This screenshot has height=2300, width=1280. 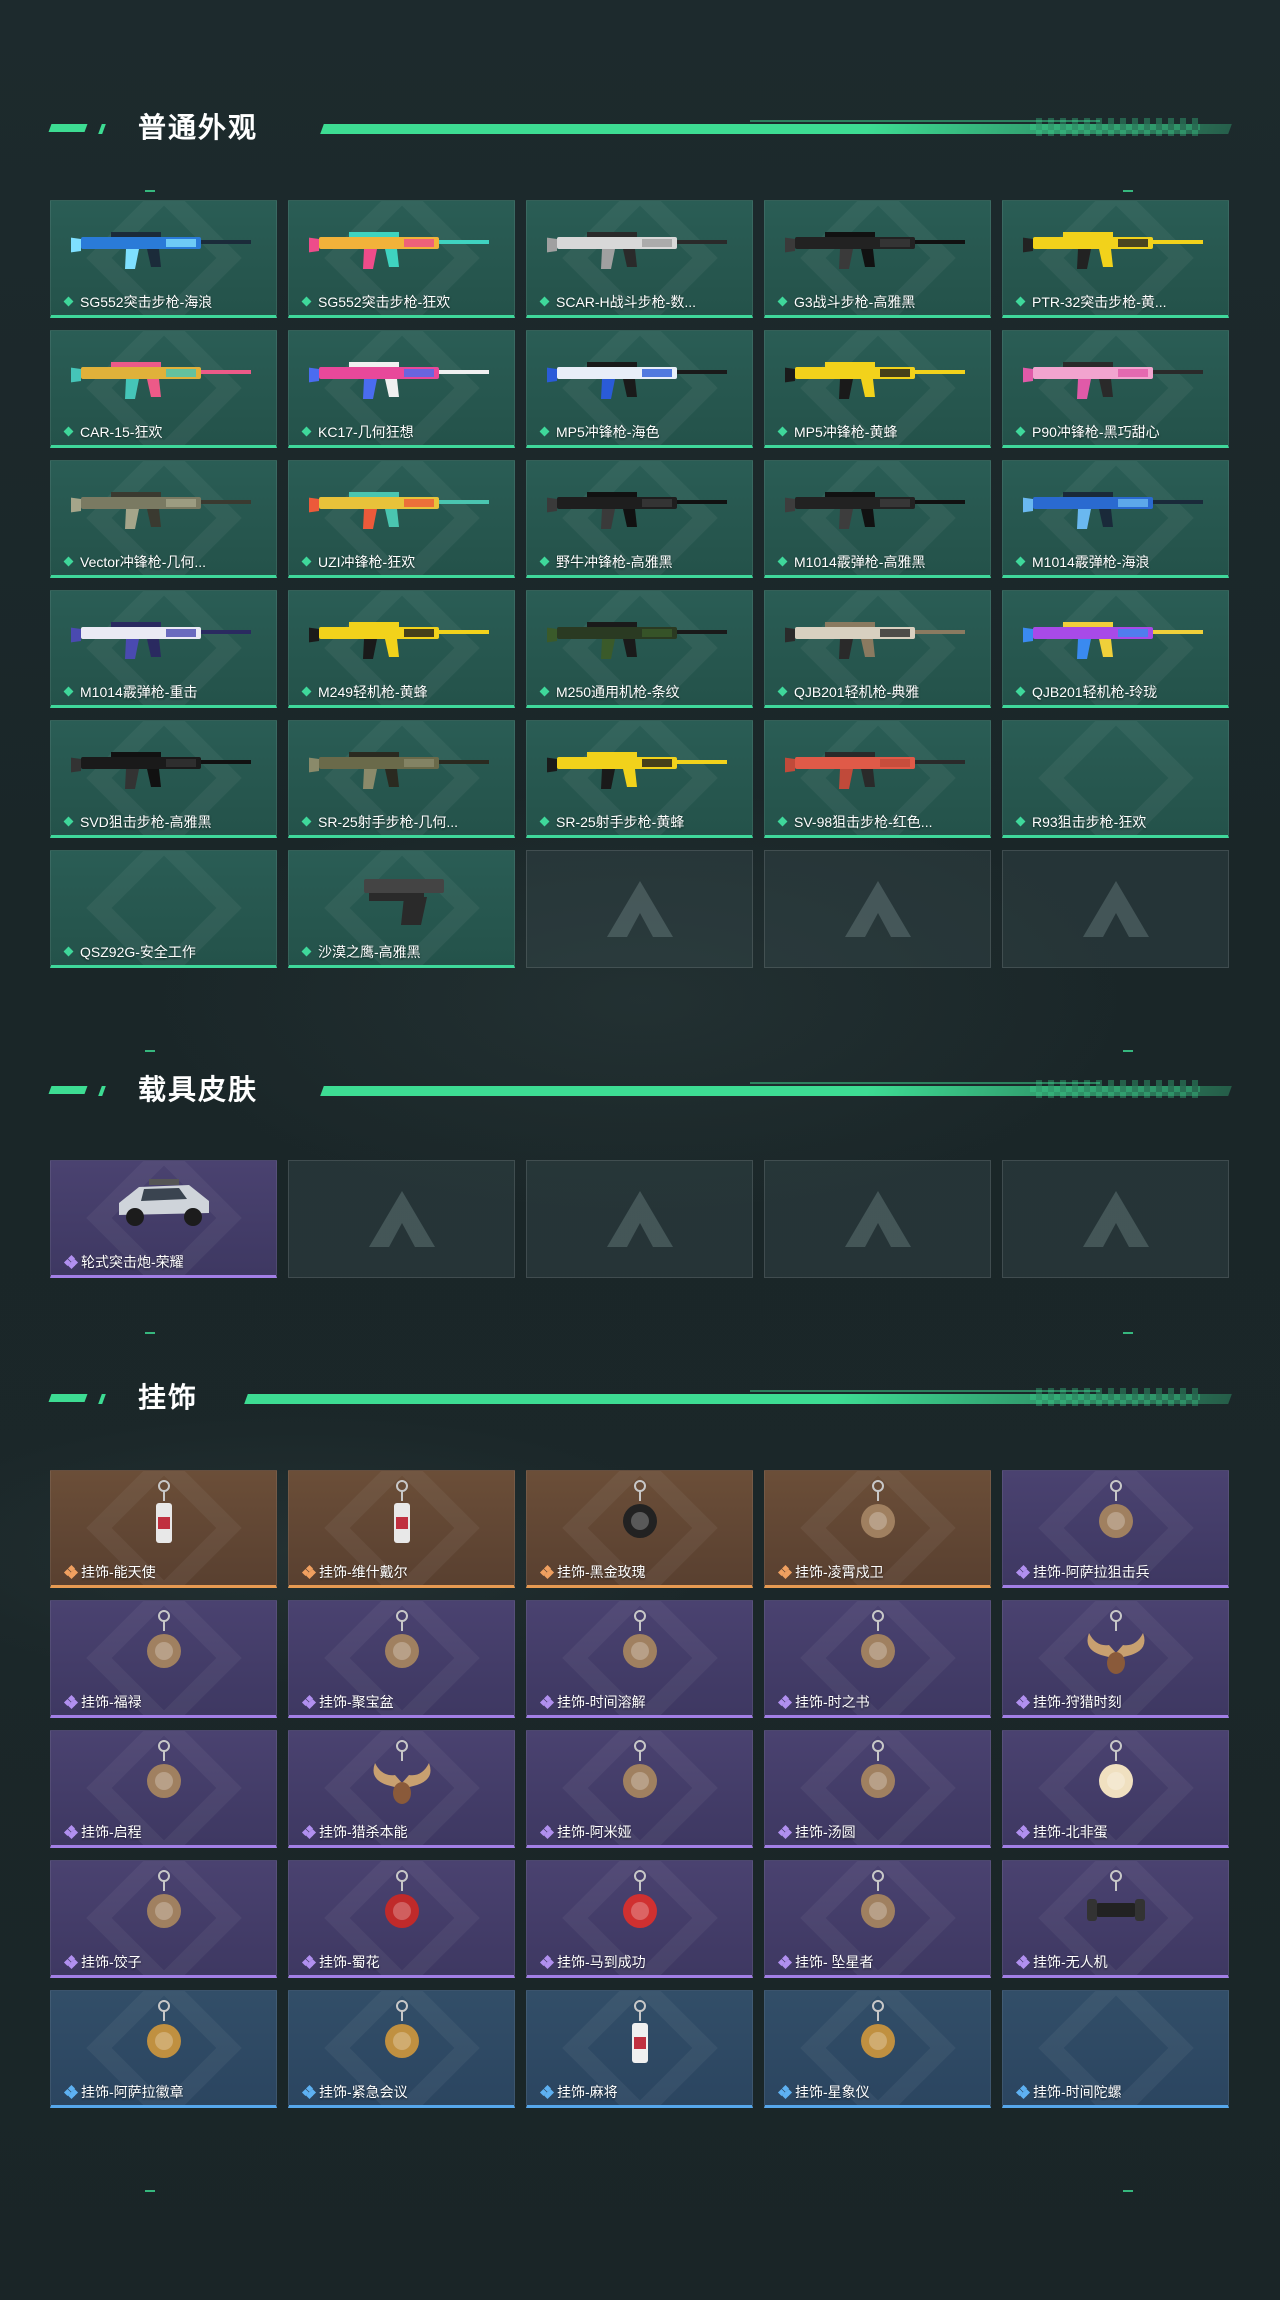 I want to click on astrolabe-icon, so click(x=877, y=2029).